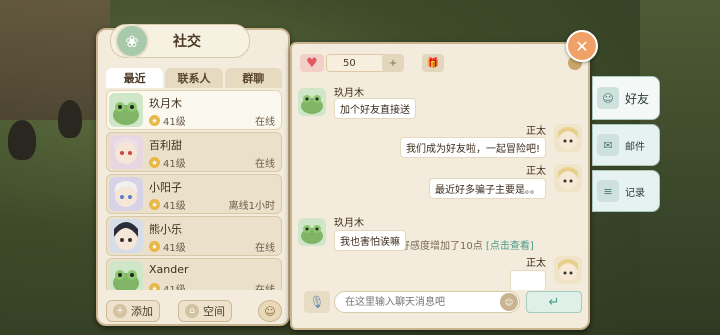 Image resolution: width=720 pixels, height=335 pixels. Describe the element at coordinates (251, 206) in the screenshot. I see `contact-status: 离线1小时` at that location.